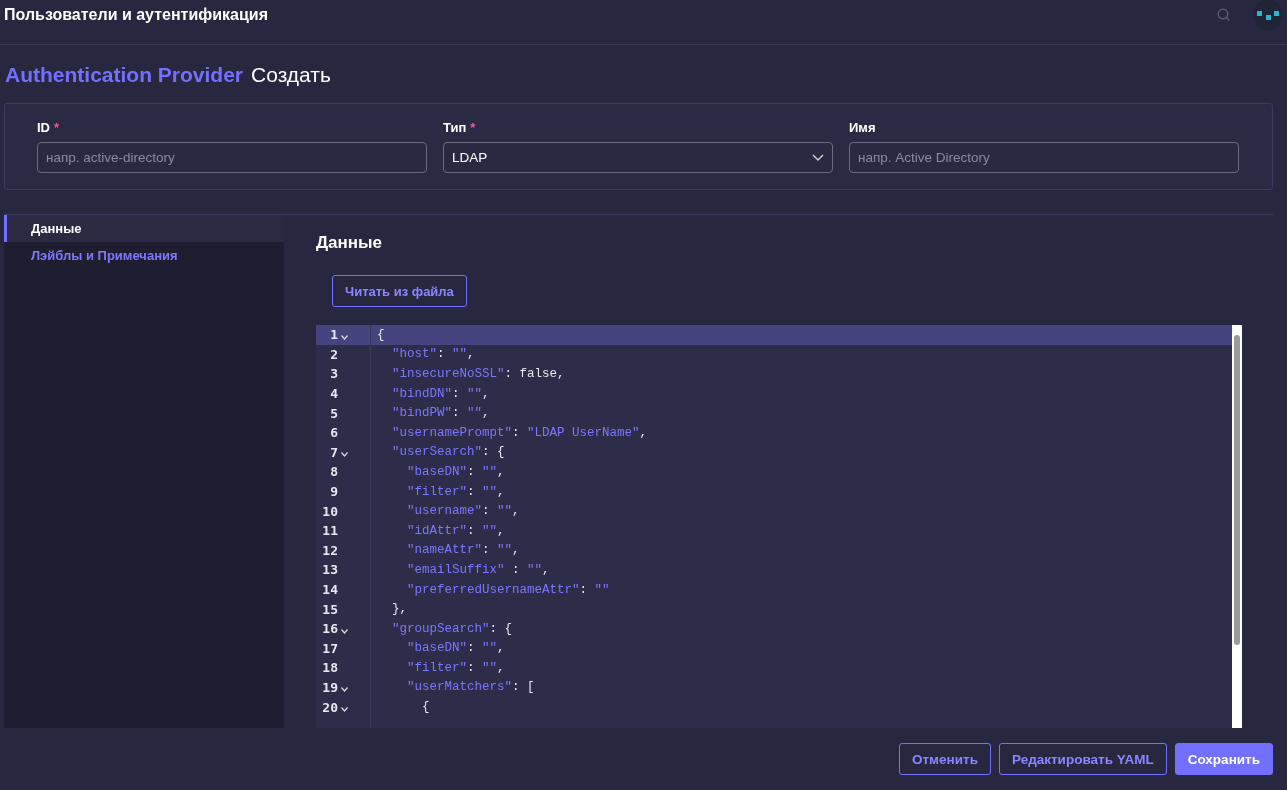  What do you see at coordinates (144, 255) in the screenshot?
I see `sidebar-item: Лэйблы и Примечания` at bounding box center [144, 255].